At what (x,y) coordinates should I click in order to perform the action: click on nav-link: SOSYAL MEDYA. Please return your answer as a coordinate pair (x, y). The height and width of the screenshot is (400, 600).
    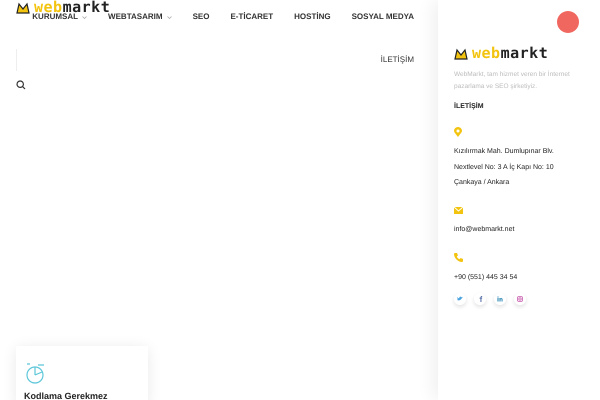
    Looking at the image, I should click on (383, 17).